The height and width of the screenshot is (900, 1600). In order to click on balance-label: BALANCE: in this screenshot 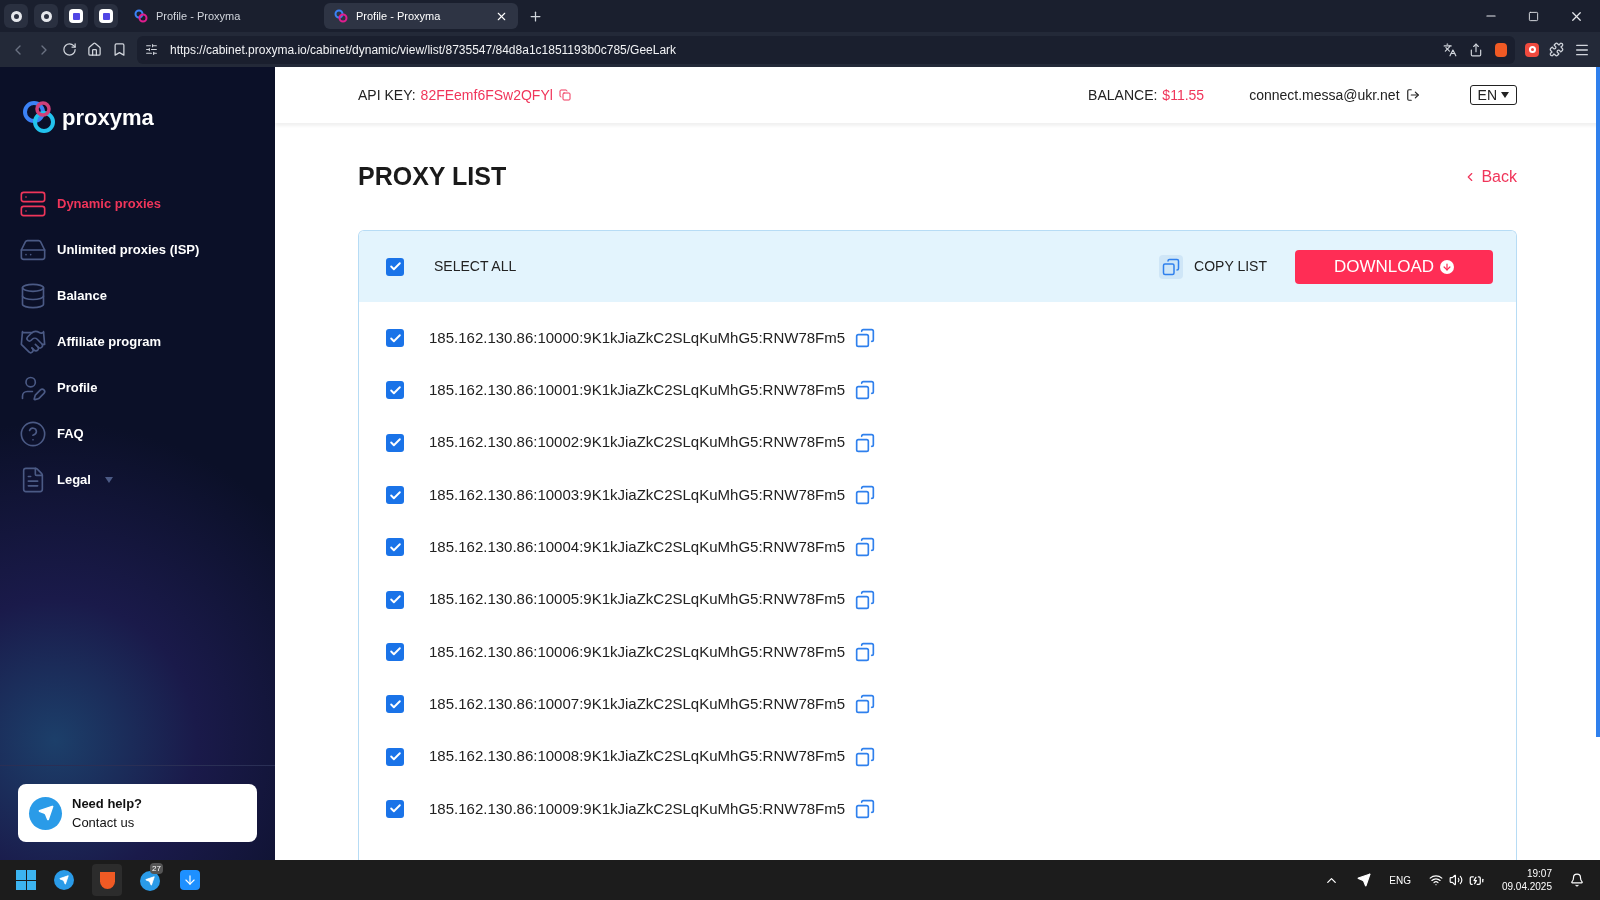, I will do `click(1123, 95)`.